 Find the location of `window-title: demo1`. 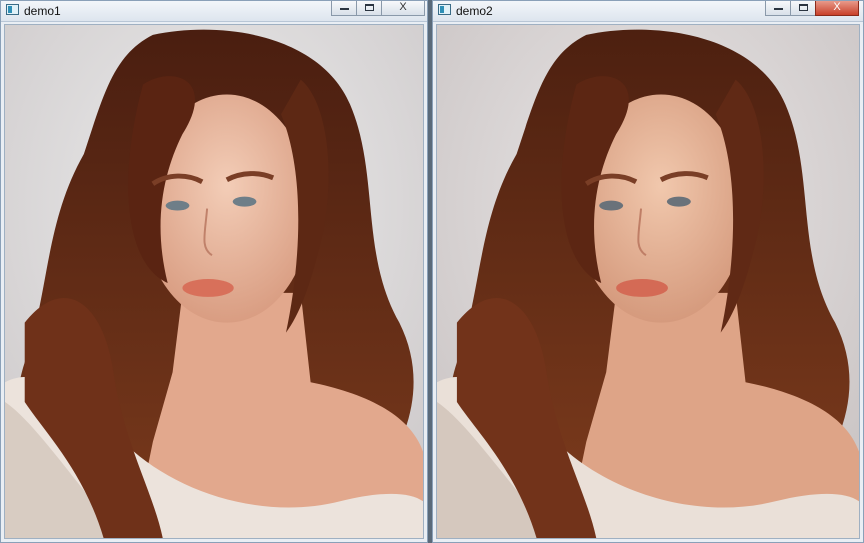

window-title: demo1 is located at coordinates (42, 11).